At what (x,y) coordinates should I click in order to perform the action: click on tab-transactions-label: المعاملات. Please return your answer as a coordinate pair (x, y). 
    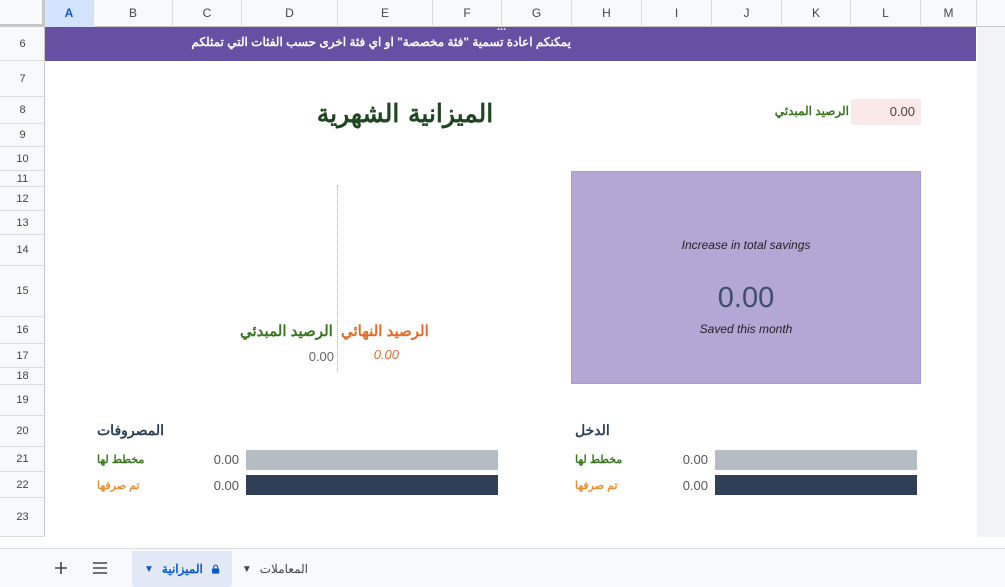
    Looking at the image, I should click on (283, 569).